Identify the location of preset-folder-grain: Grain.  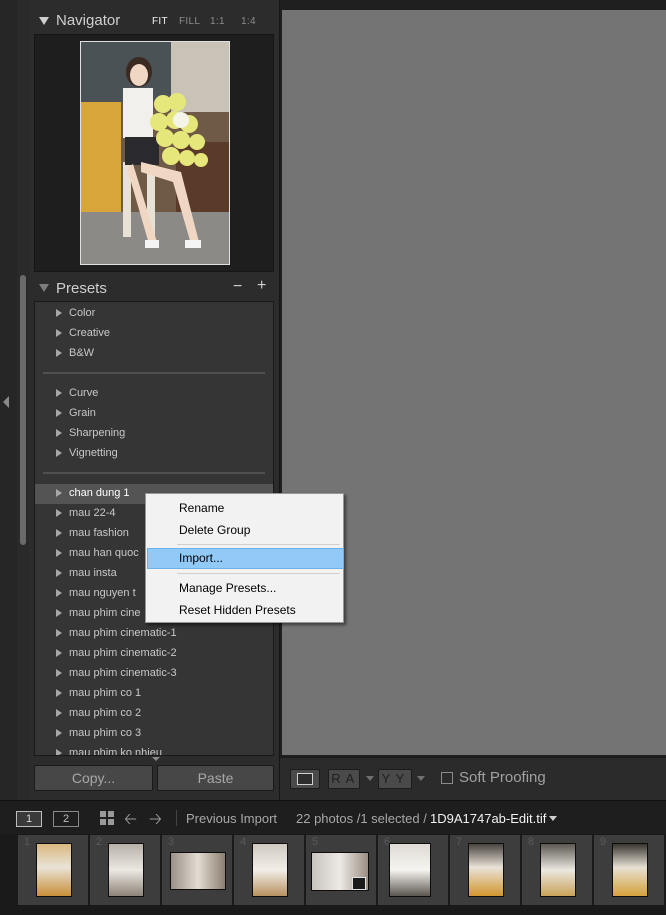
(154, 414).